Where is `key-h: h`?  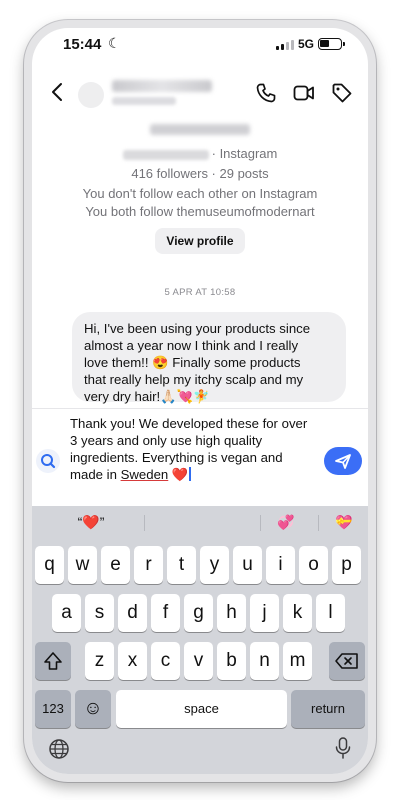 key-h: h is located at coordinates (231, 613).